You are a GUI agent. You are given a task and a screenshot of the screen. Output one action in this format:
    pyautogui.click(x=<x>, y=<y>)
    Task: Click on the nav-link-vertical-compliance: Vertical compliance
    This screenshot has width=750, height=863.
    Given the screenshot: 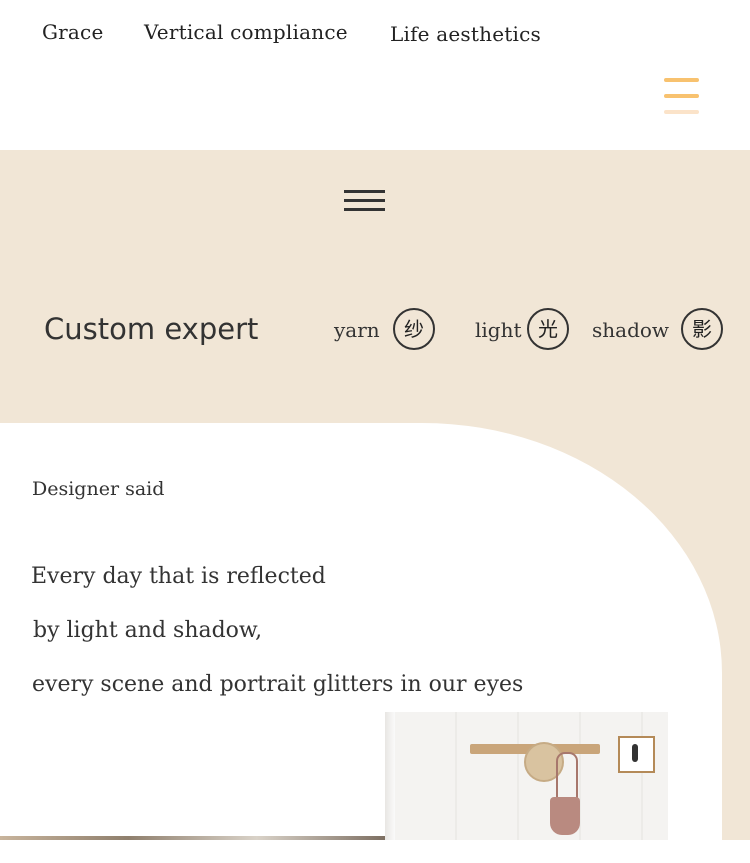 What is the action you would take?
    pyautogui.click(x=246, y=32)
    